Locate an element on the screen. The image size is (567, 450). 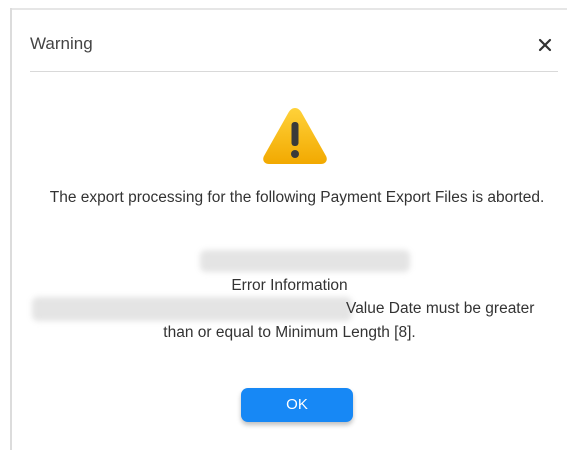
redacted-file-name is located at coordinates (305, 261).